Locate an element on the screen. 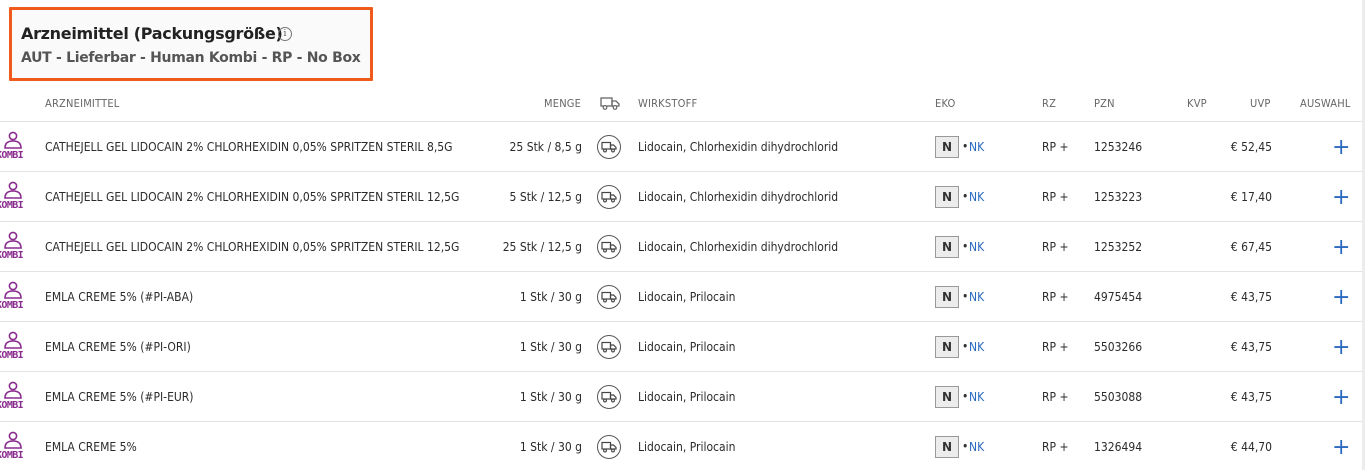 This screenshot has height=470, width=1365. column-header-name: ARZNEIMITTEL is located at coordinates (82, 103).